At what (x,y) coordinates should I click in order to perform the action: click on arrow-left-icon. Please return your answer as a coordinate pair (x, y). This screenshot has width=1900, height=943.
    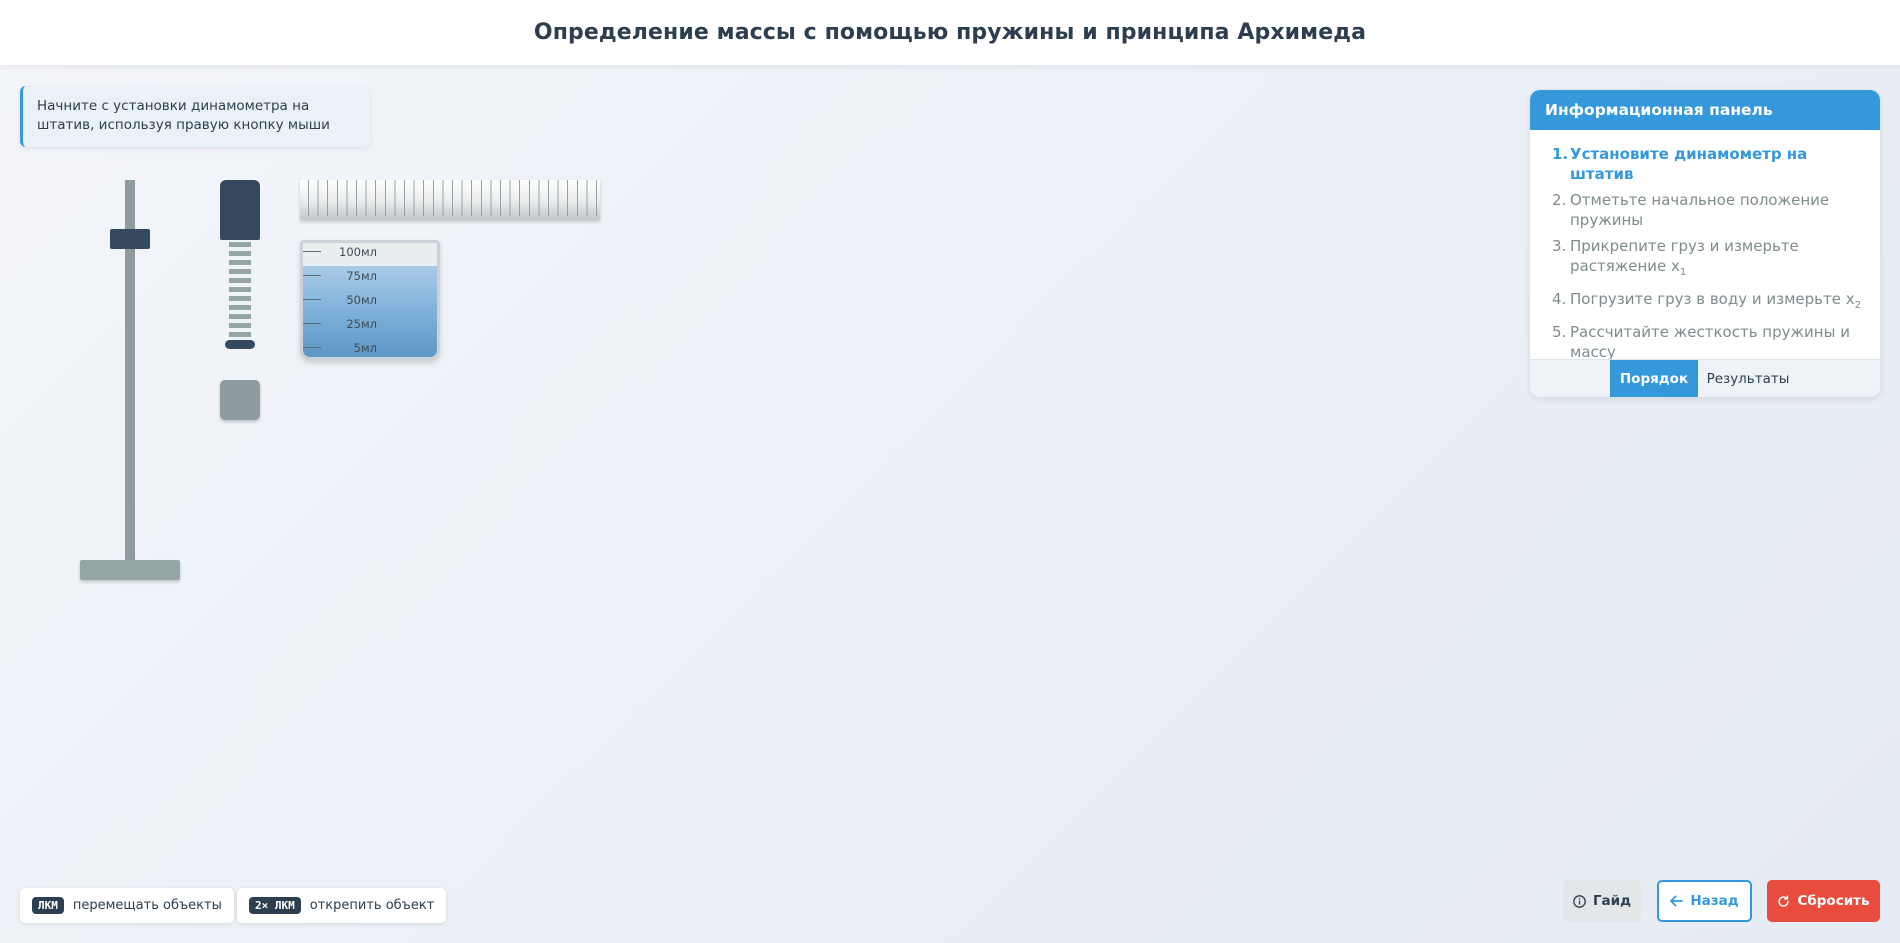
    Looking at the image, I should click on (1677, 901).